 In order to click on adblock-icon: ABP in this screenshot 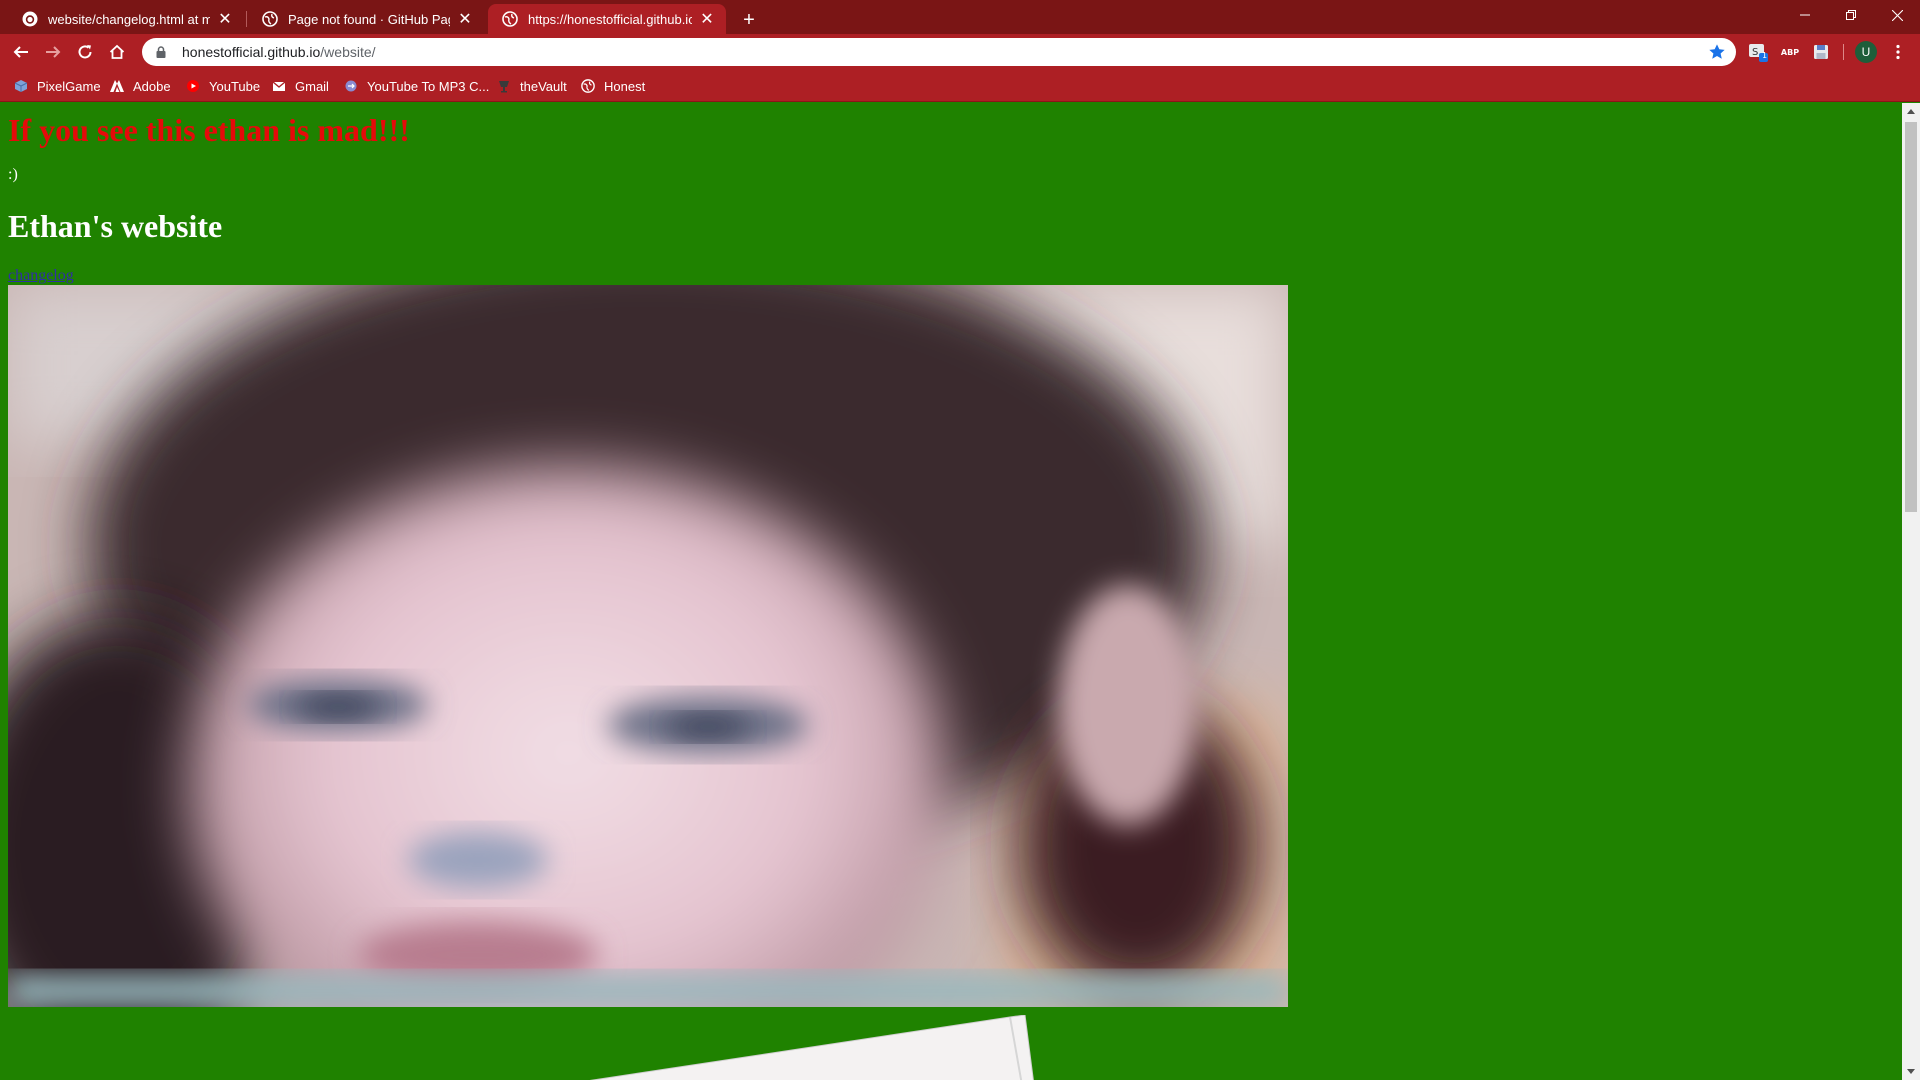, I will do `click(1790, 52)`.